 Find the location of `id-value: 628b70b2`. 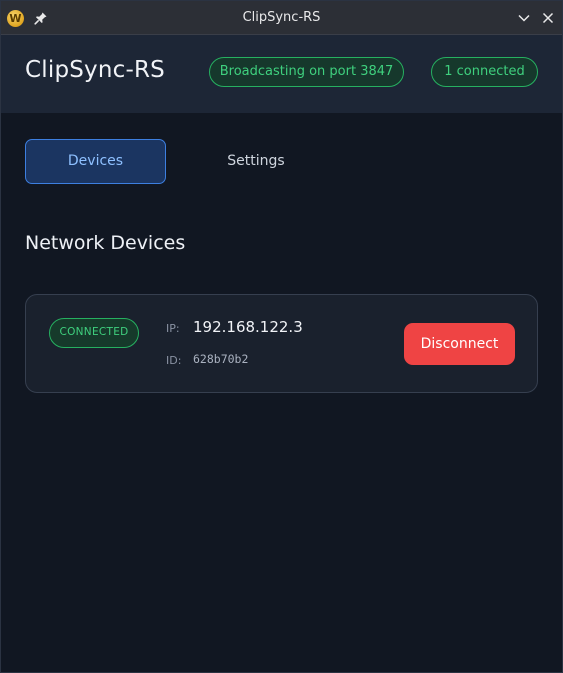

id-value: 628b70b2 is located at coordinates (221, 359).